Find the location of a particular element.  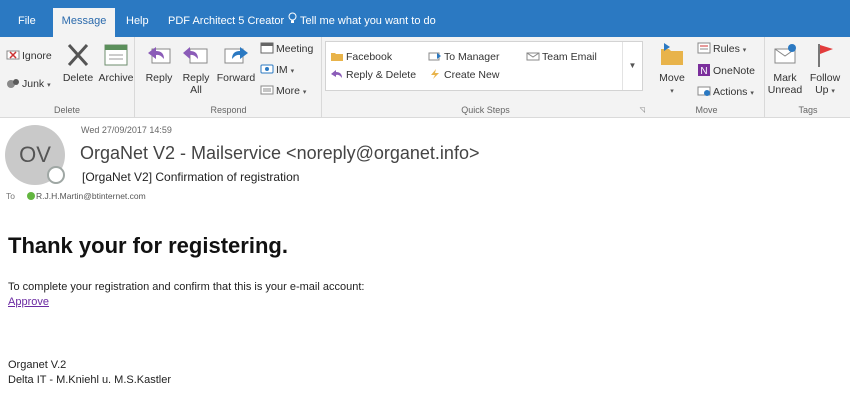

archive-button: Archive is located at coordinates (116, 62).